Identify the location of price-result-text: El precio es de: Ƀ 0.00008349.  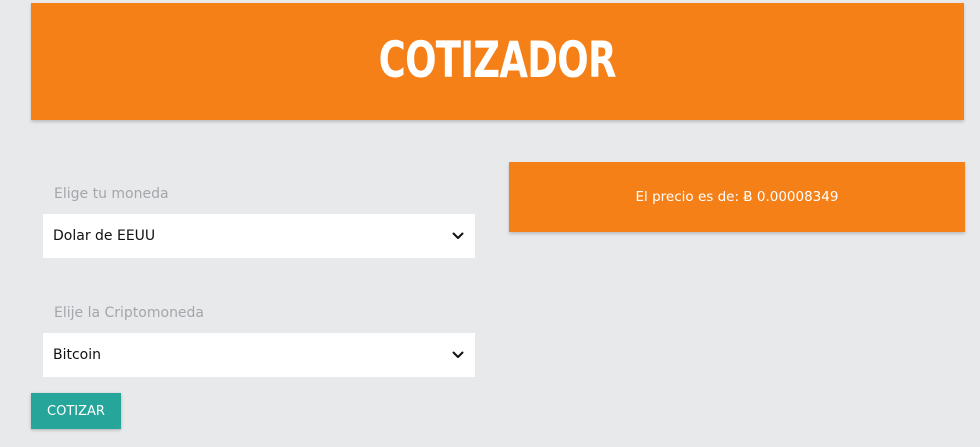
(737, 197).